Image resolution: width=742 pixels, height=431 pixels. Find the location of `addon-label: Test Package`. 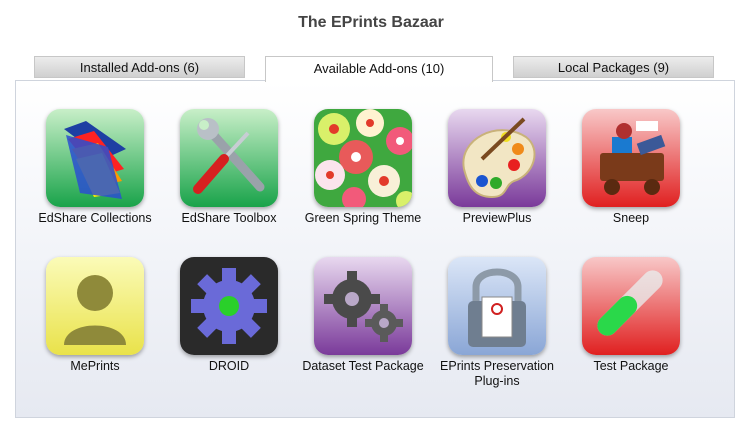

addon-label: Test Package is located at coordinates (631, 366).